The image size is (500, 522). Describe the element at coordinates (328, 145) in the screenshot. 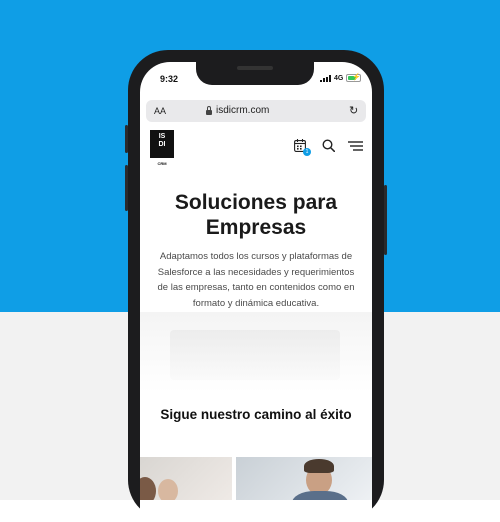

I see `search-icon` at that location.